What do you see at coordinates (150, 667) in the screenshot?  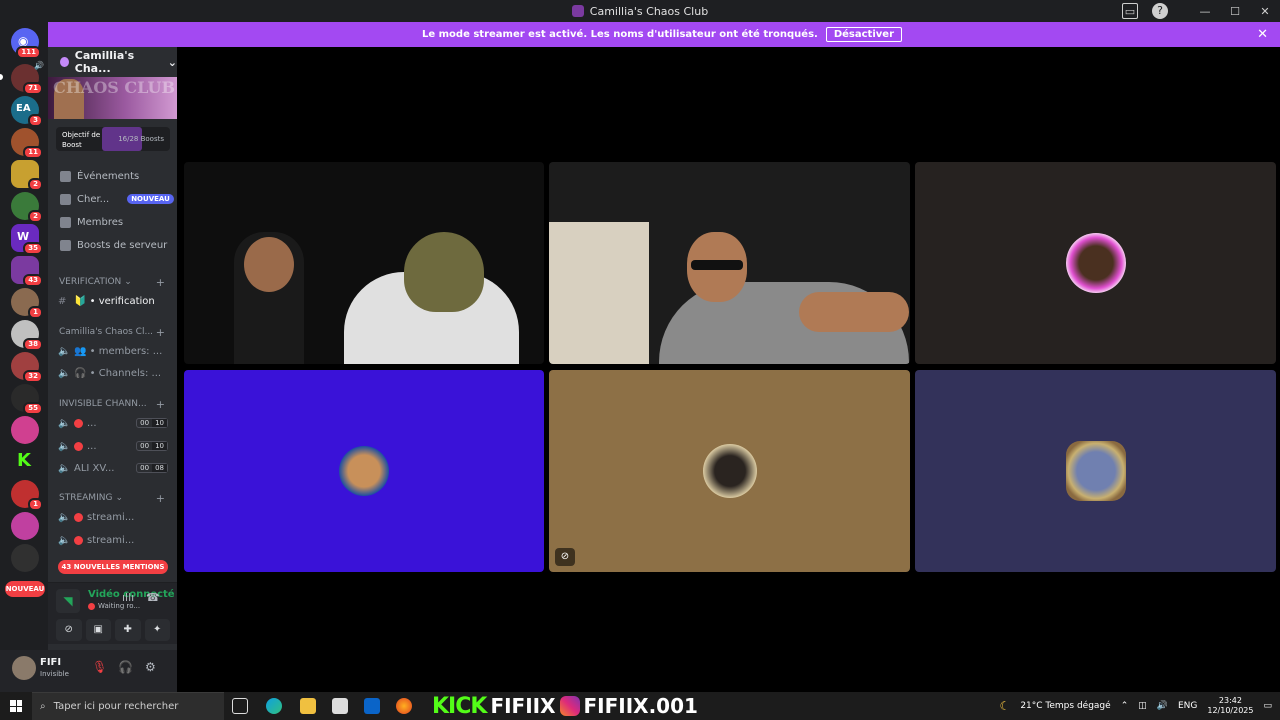 I see `gear-icon: ⚙` at bounding box center [150, 667].